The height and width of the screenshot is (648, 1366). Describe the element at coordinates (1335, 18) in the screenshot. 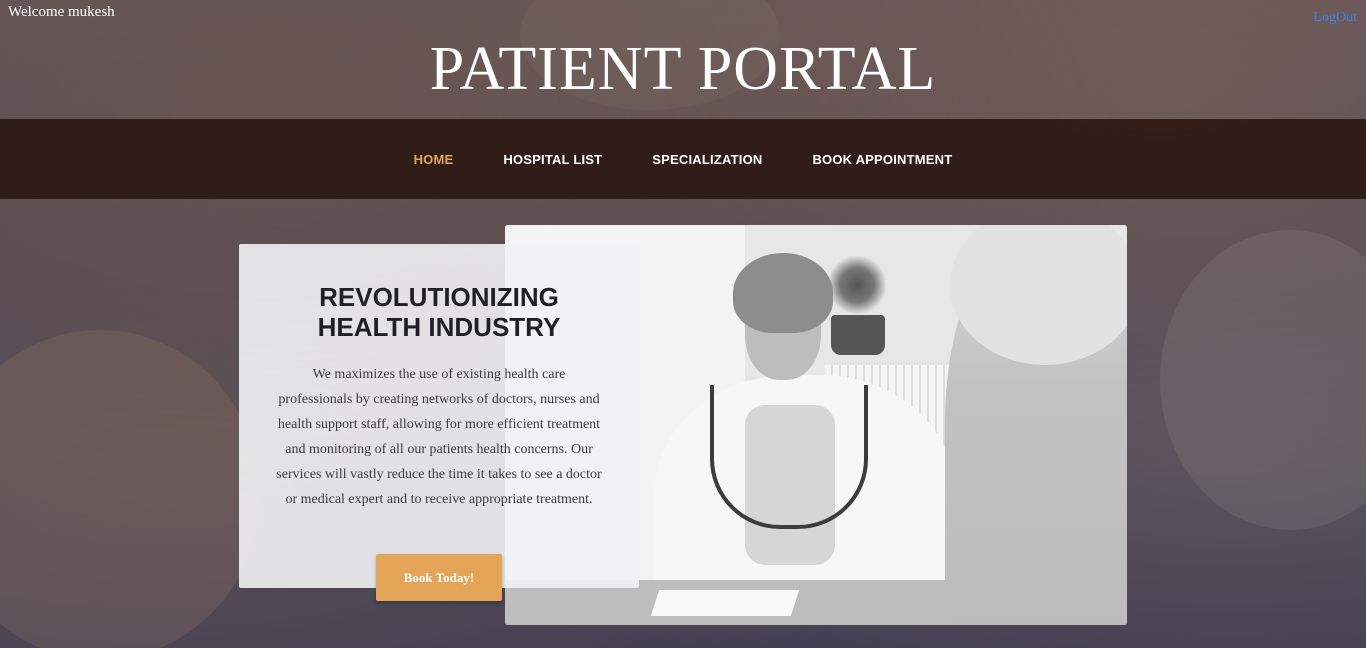

I see `logout-link: LogOut` at that location.